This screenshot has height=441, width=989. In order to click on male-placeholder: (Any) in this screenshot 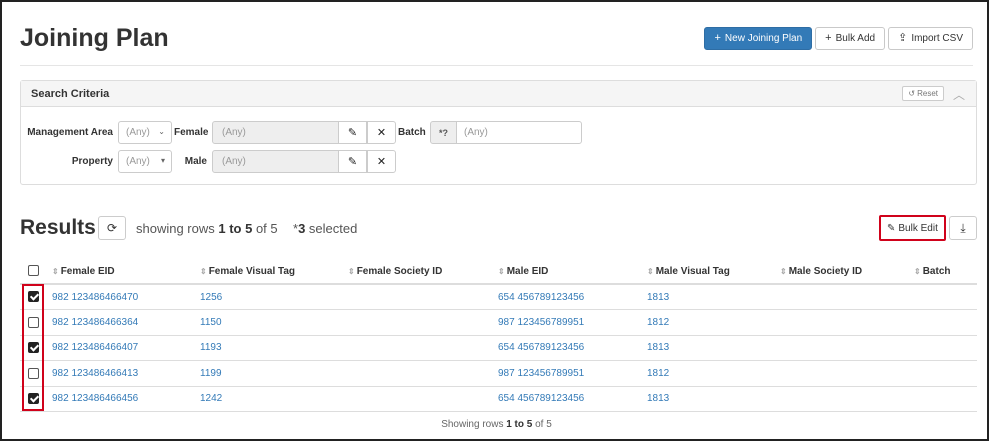, I will do `click(234, 161)`.